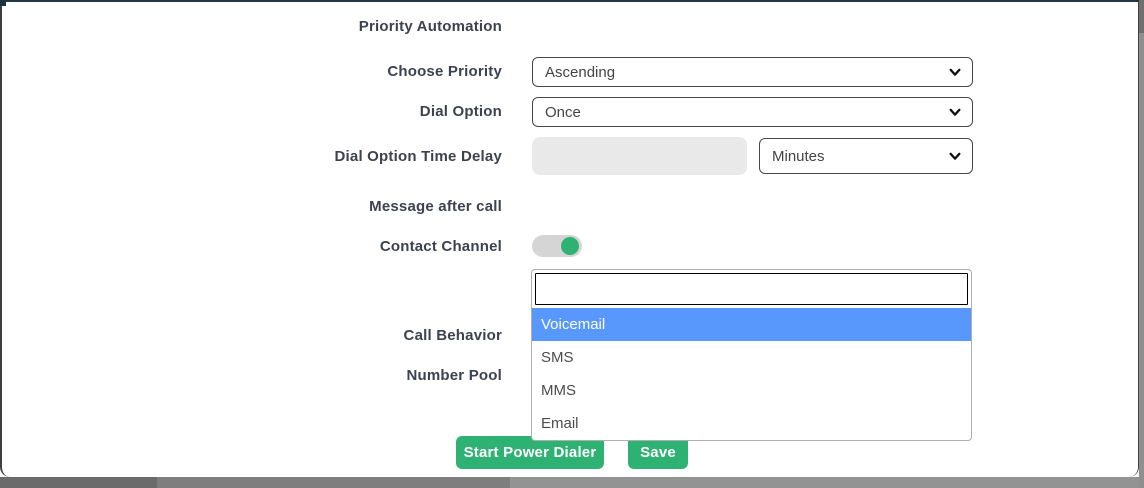 The height and width of the screenshot is (488, 1144). What do you see at coordinates (255, 482) in the screenshot?
I see `horizontal-scrollbar-thumb` at bounding box center [255, 482].